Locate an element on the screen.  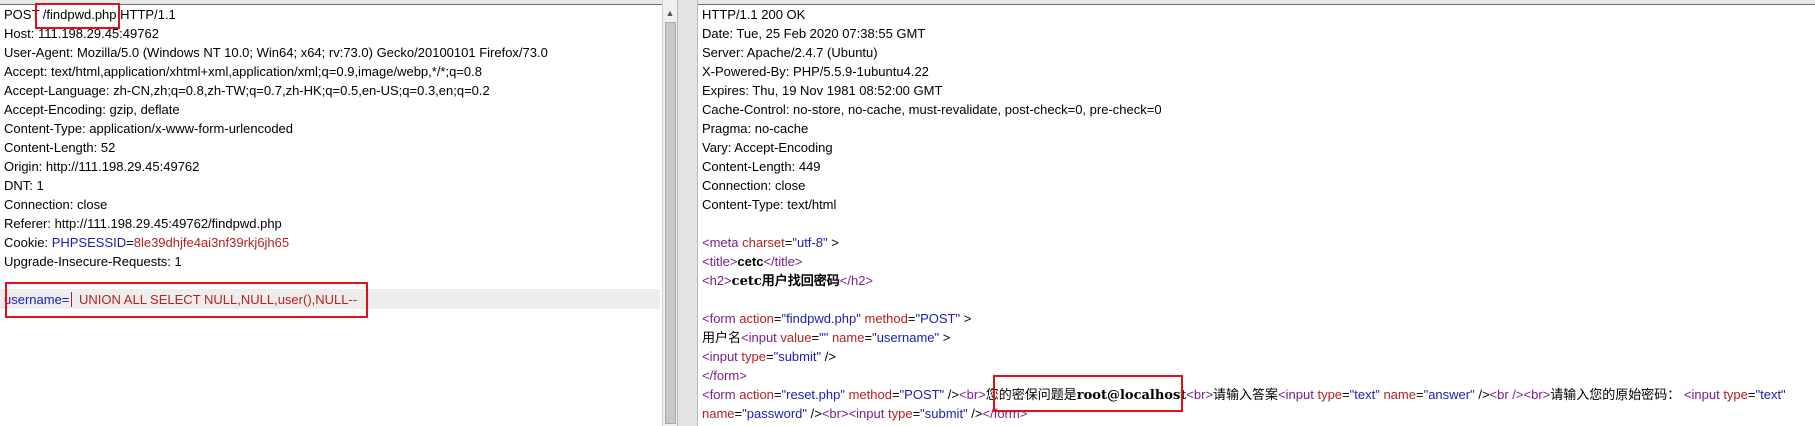
attr-name-value: "username" is located at coordinates (906, 337).